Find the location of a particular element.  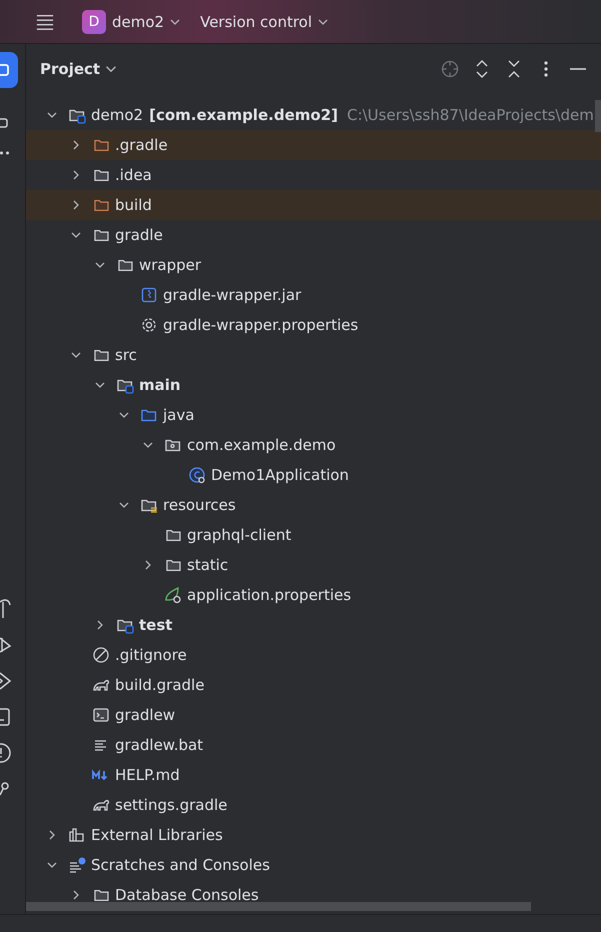

tree-item-label: resources is located at coordinates (199, 505).